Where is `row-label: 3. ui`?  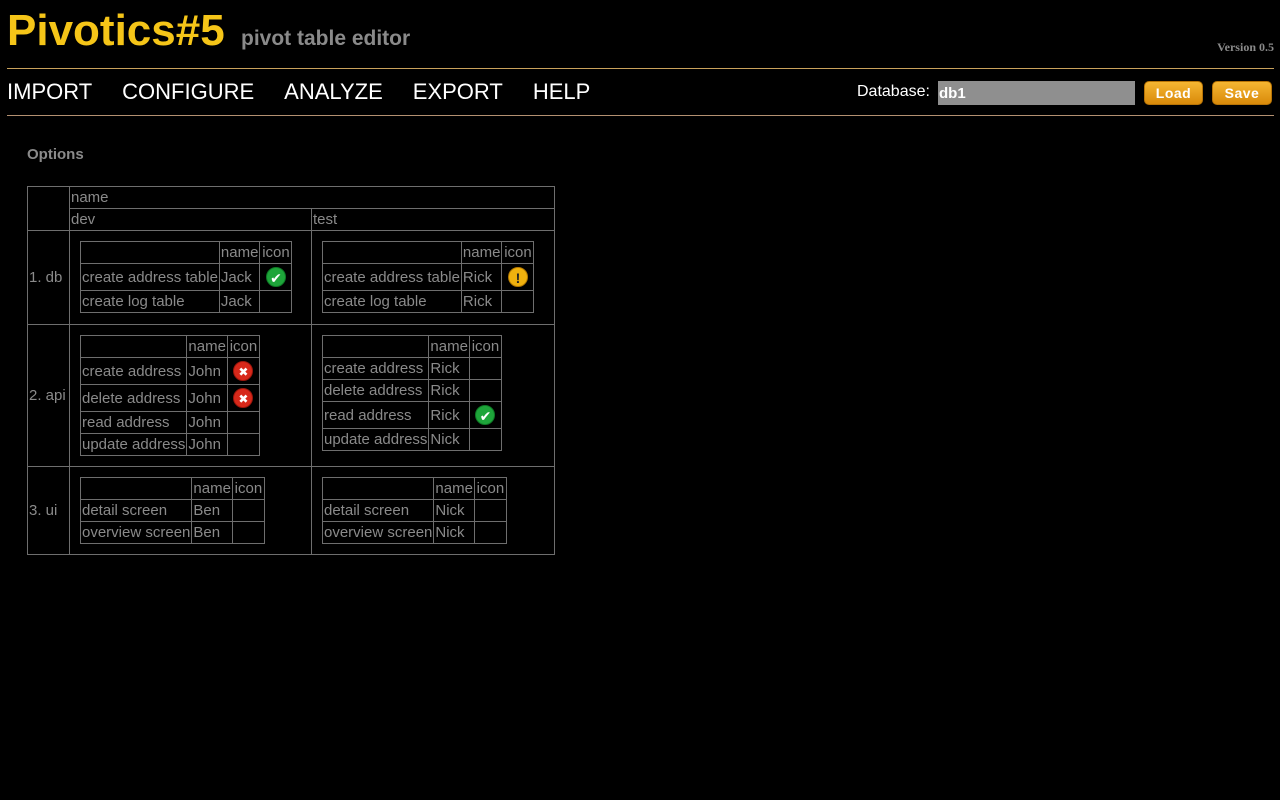
row-label: 3. ui is located at coordinates (48, 510).